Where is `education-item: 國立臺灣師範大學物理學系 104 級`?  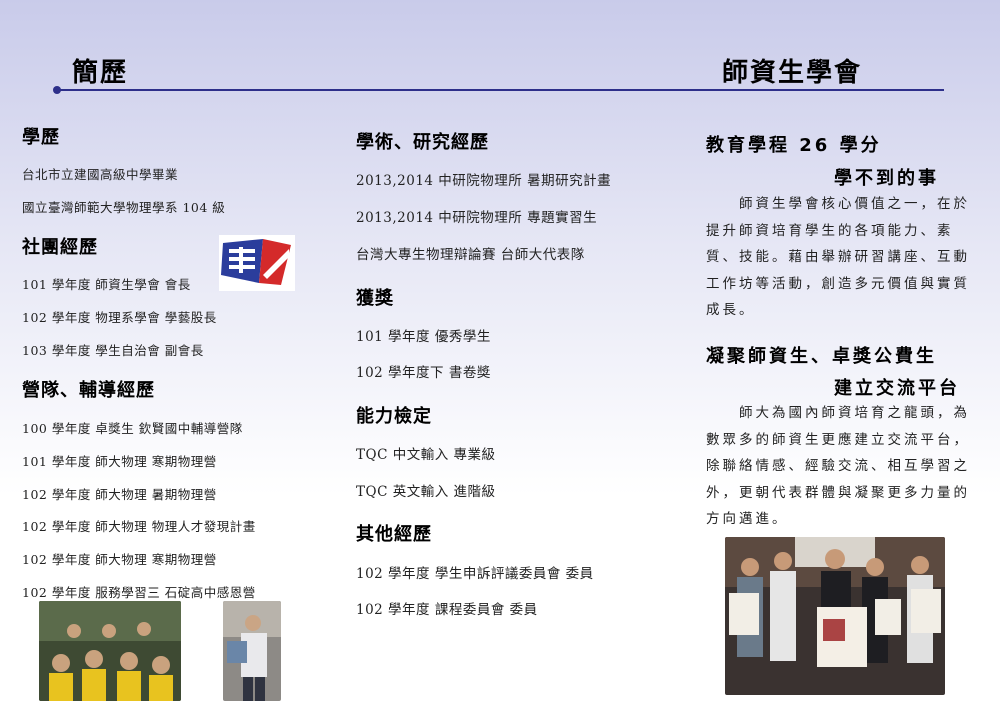 education-item: 國立臺灣師範大學物理學系 104 級 is located at coordinates (124, 207).